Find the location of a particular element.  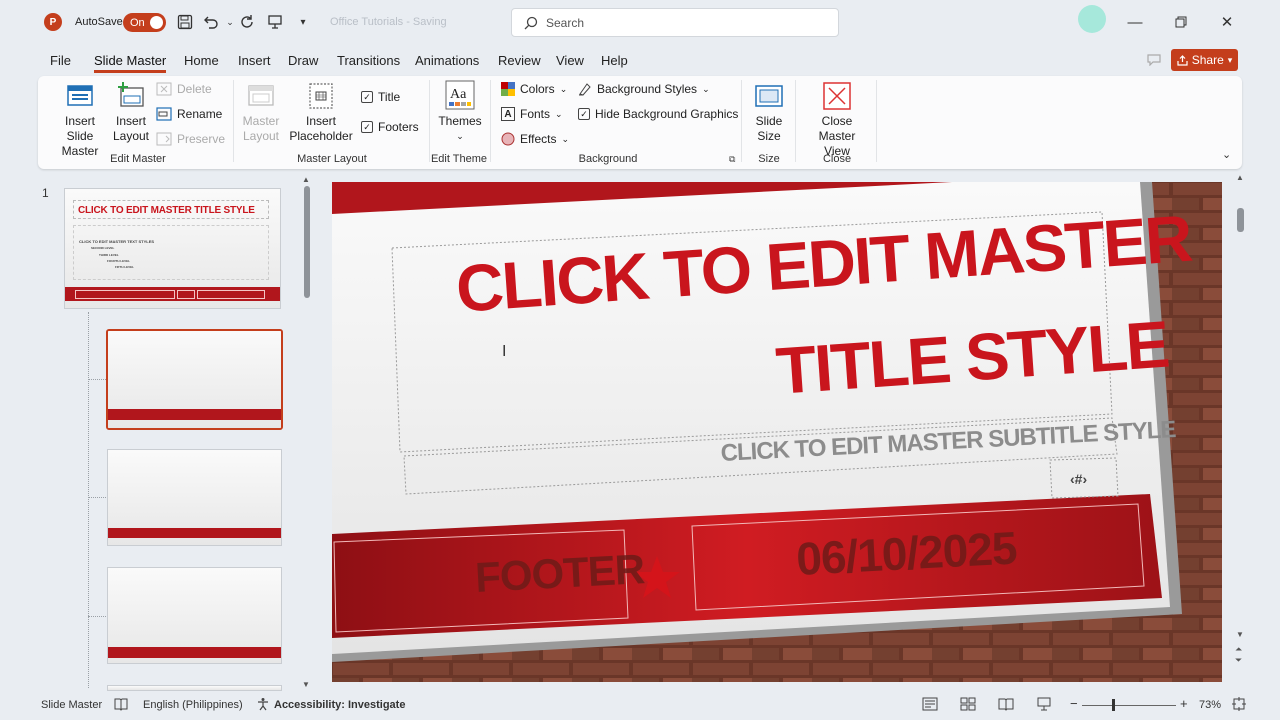

hide-bg-check-icon: ✓ is located at coordinates (584, 114).